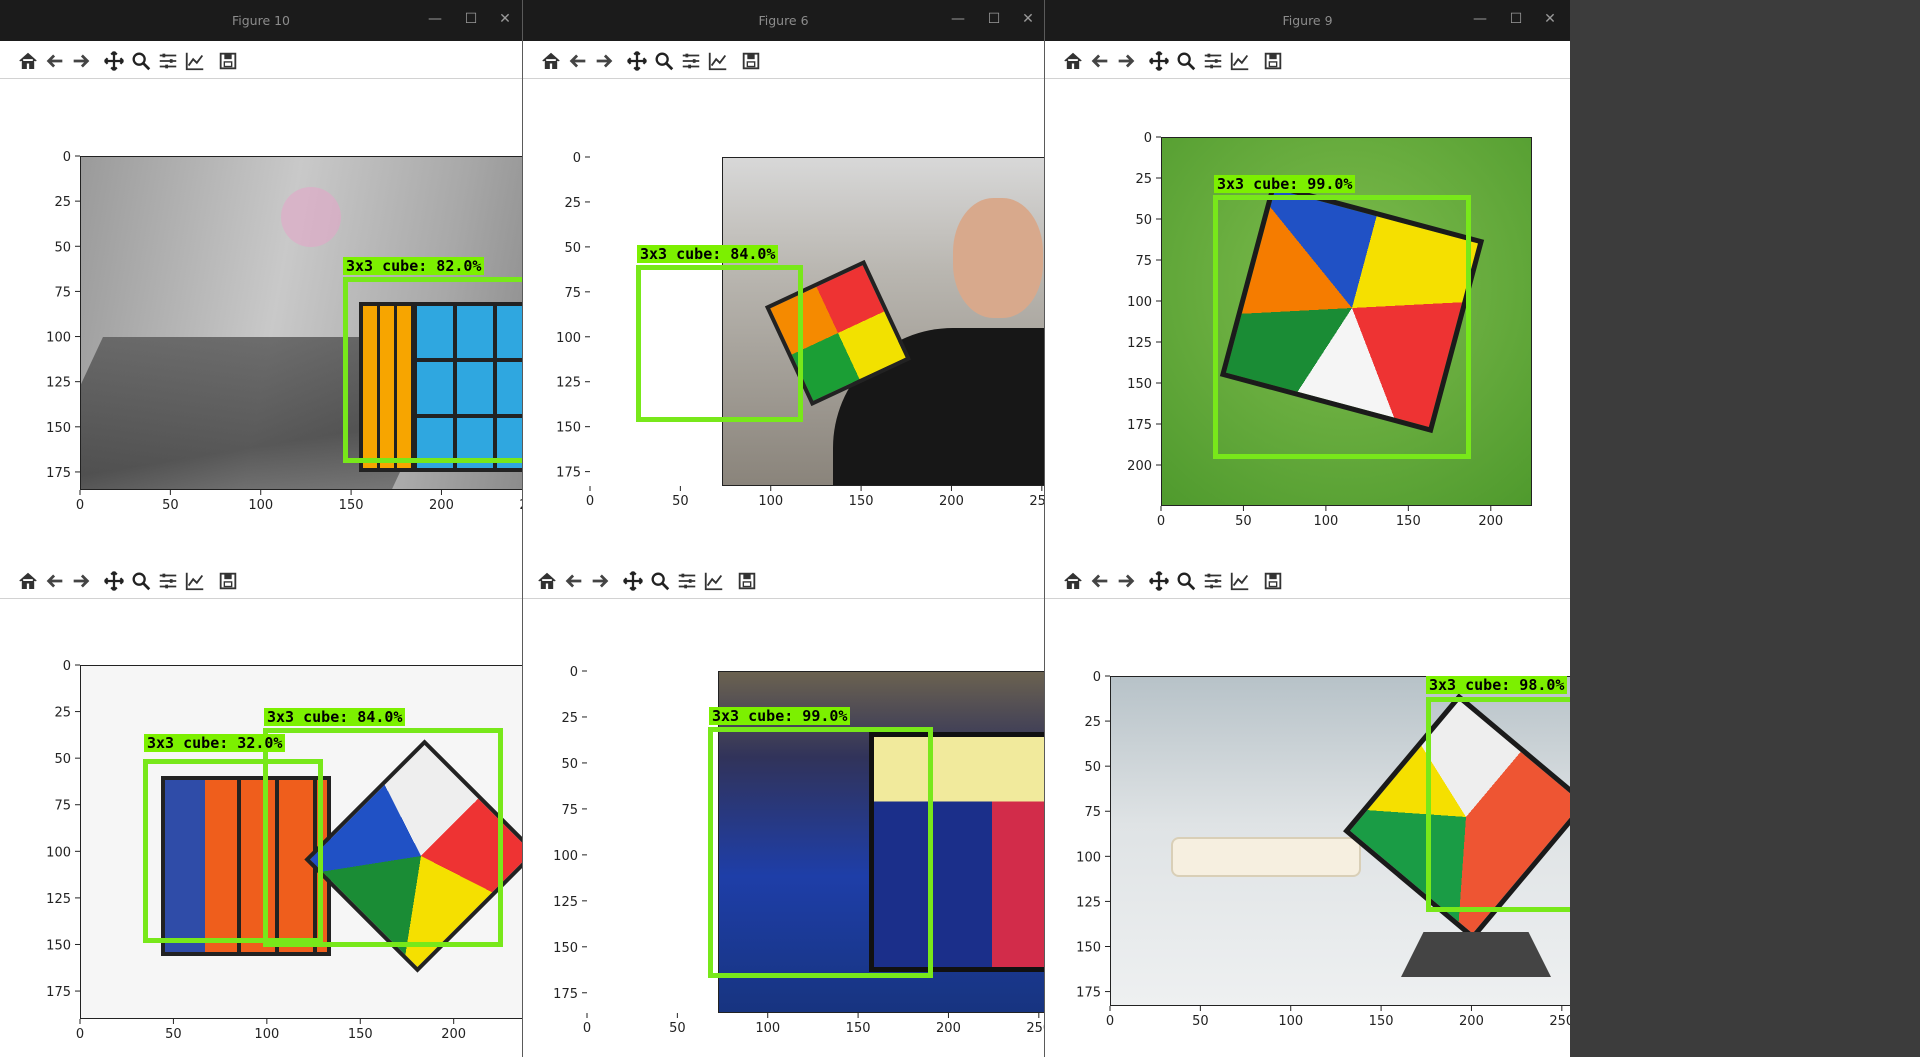  What do you see at coordinates (783, 20) in the screenshot?
I see `title-bar: Figure 6 — ☐ ✕` at bounding box center [783, 20].